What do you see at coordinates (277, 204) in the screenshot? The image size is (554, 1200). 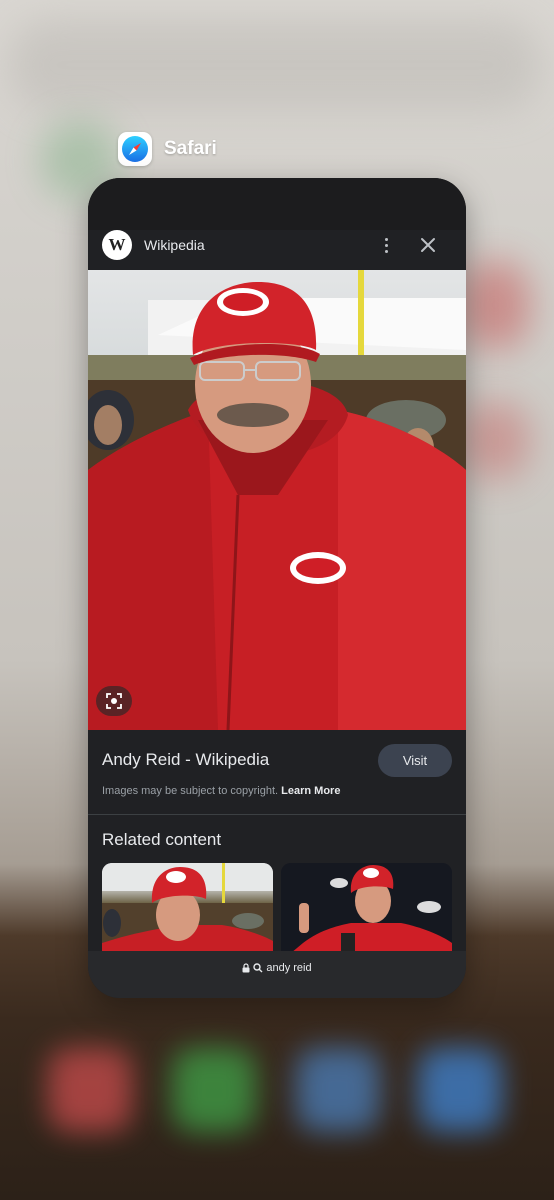 I see `card-top-bar` at bounding box center [277, 204].